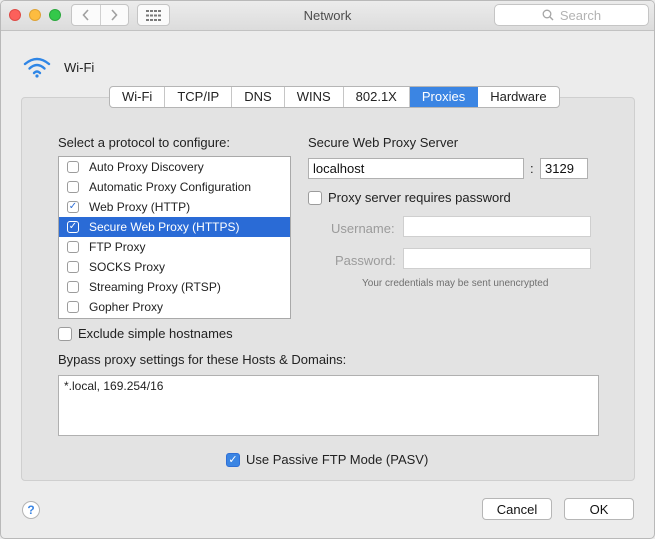 Image resolution: width=655 pixels, height=539 pixels. What do you see at coordinates (174, 307) in the screenshot?
I see `protocol-item-gopher-proxy: Gopher Proxy` at bounding box center [174, 307].